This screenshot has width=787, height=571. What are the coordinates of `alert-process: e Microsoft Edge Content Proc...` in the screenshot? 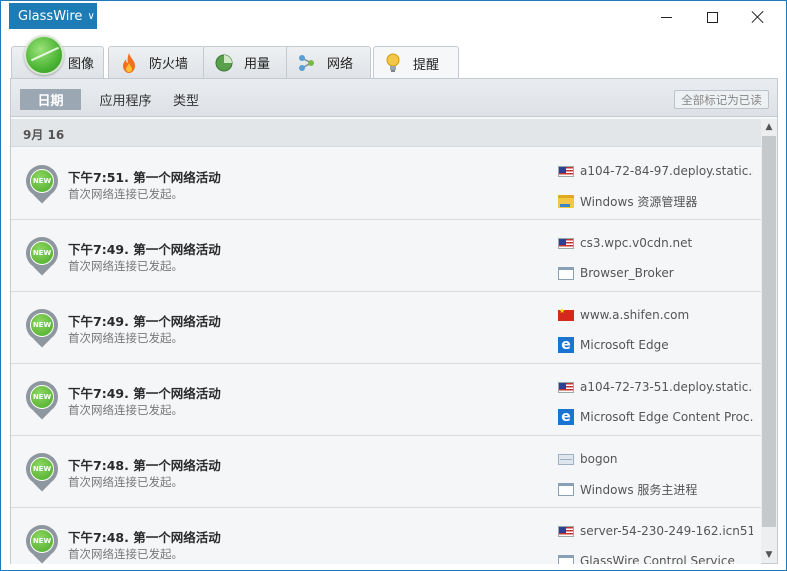 It's located at (655, 417).